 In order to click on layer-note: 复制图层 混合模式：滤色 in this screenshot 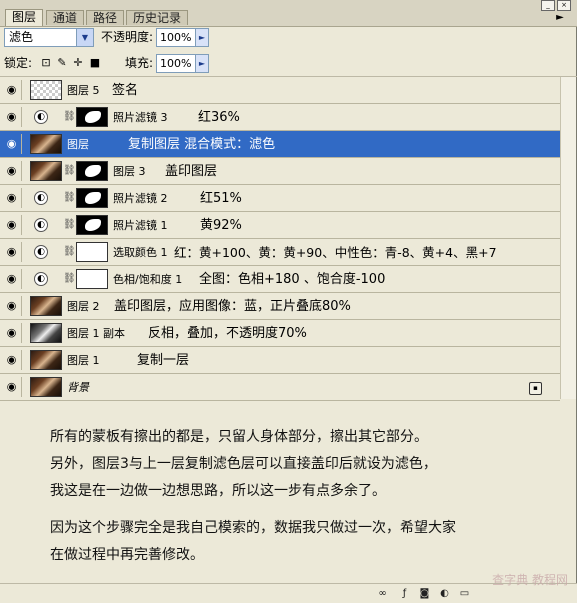, I will do `click(202, 144)`.